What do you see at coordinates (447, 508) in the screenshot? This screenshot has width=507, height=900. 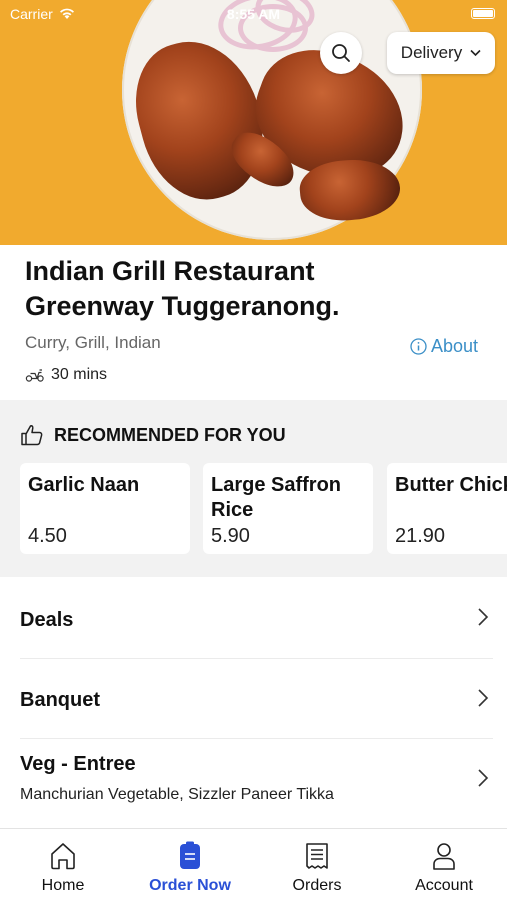 I see `recommended-item: Butter Chicken 21.90` at bounding box center [447, 508].